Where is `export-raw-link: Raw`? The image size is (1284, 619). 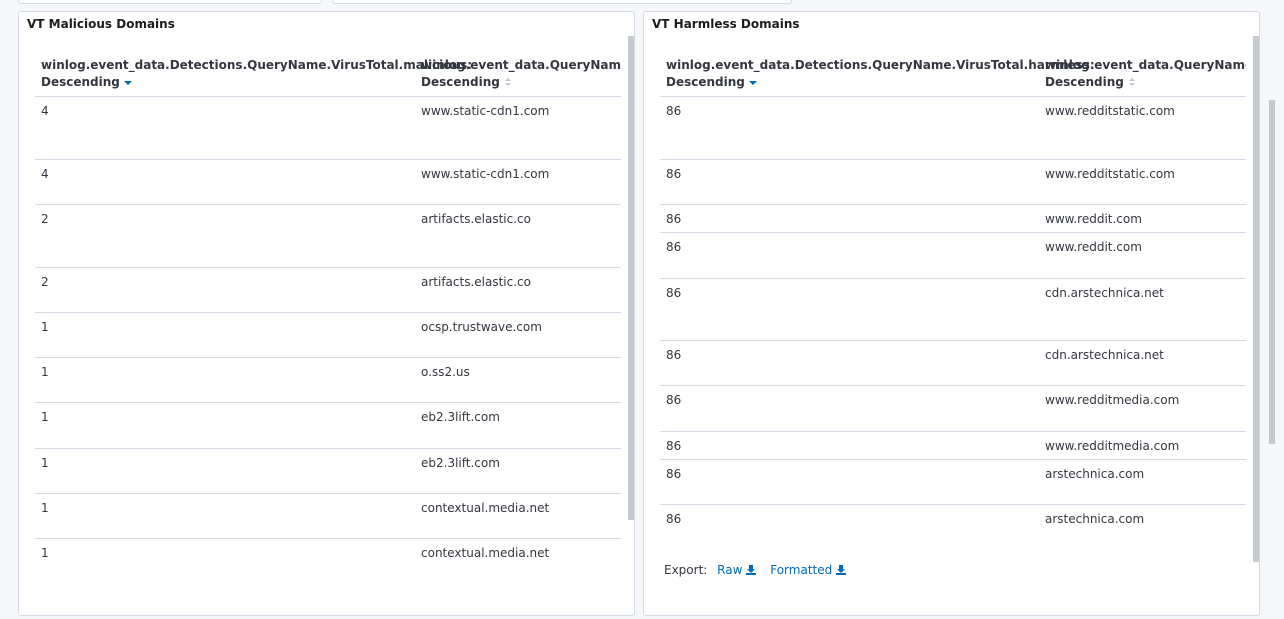
export-raw-link: Raw is located at coordinates (737, 570).